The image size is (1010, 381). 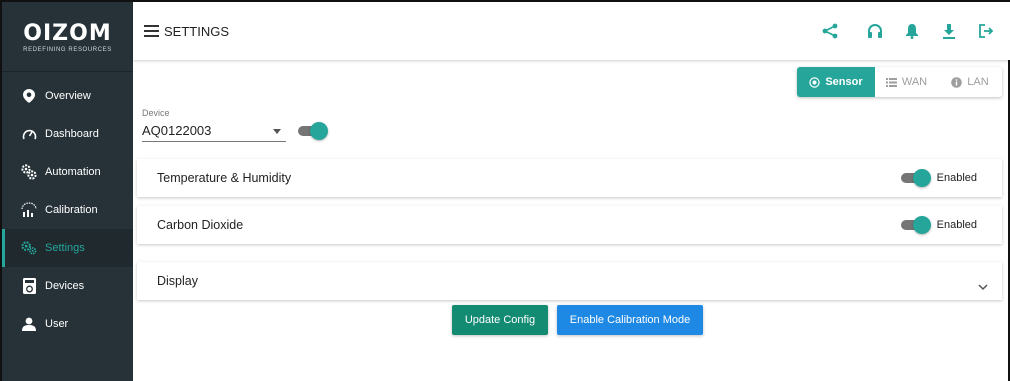 I want to click on top-header: SETTINGS, so click(x=571, y=31).